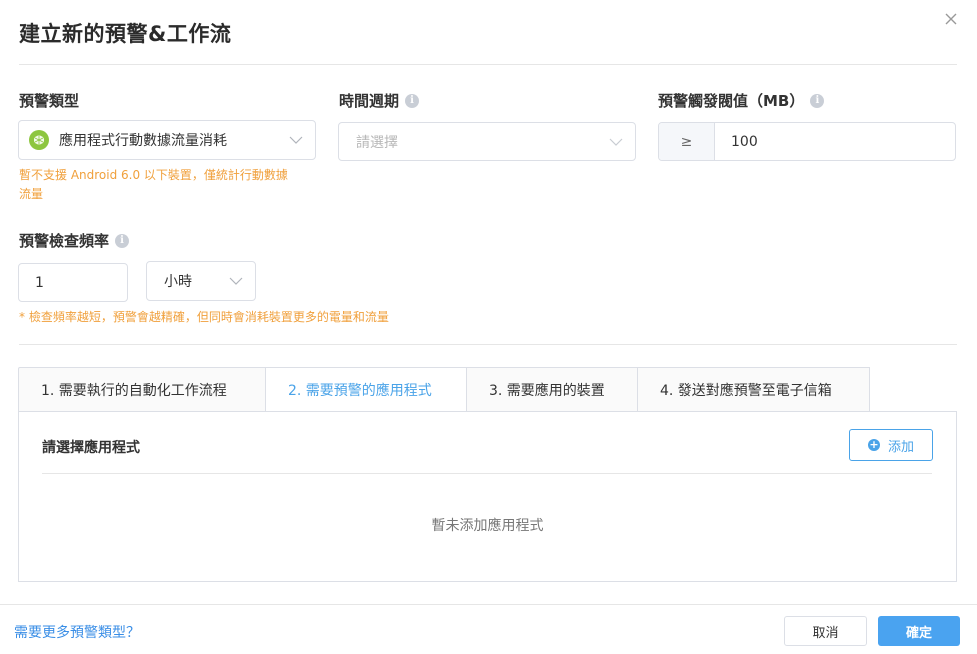 The height and width of the screenshot is (654, 977). I want to click on threshold-label-text: 預警觸發閥值（MB）, so click(731, 101).